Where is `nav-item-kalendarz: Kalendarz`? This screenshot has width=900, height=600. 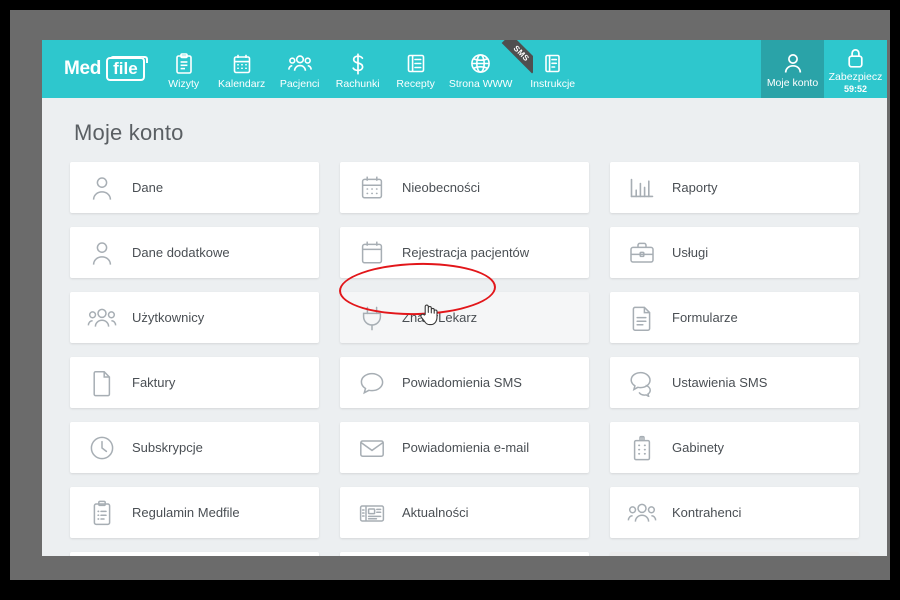 nav-item-kalendarz: Kalendarz is located at coordinates (242, 69).